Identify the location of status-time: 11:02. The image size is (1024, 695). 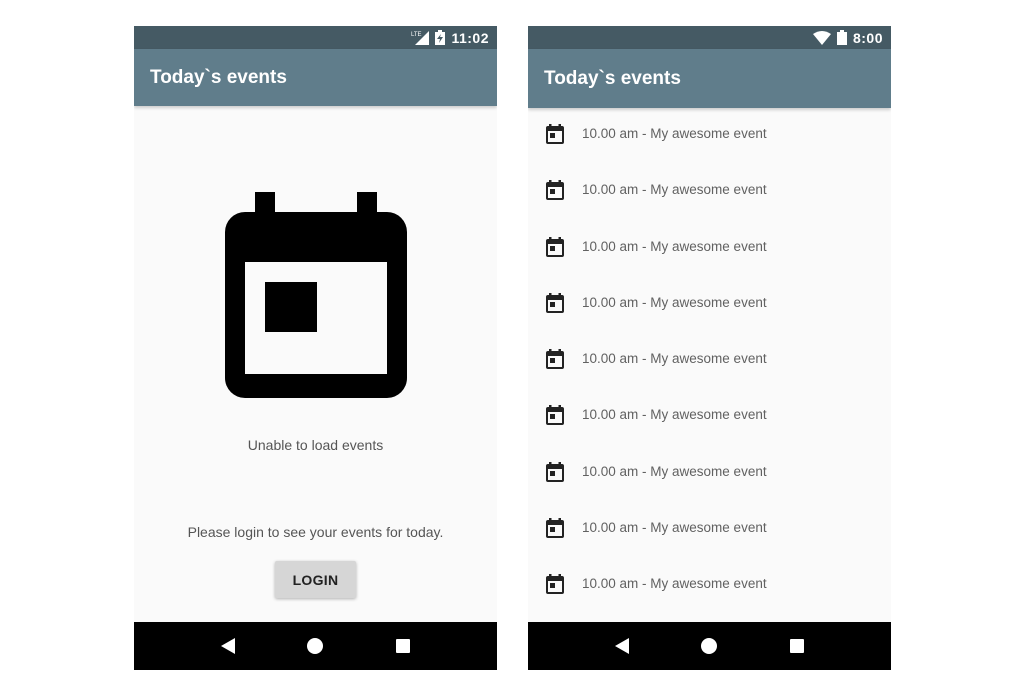
(470, 37).